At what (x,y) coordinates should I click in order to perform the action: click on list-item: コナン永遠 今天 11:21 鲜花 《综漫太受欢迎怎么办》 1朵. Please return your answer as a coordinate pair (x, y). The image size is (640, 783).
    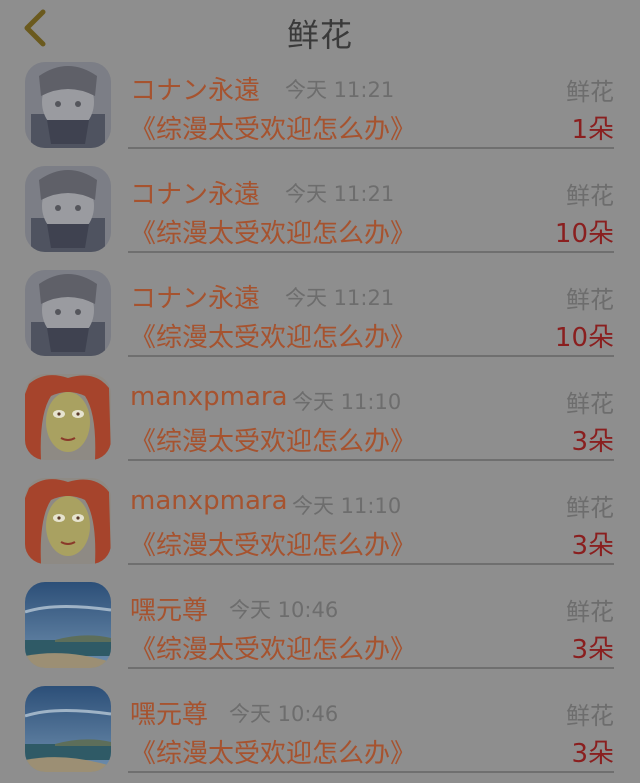
    Looking at the image, I should click on (320, 107).